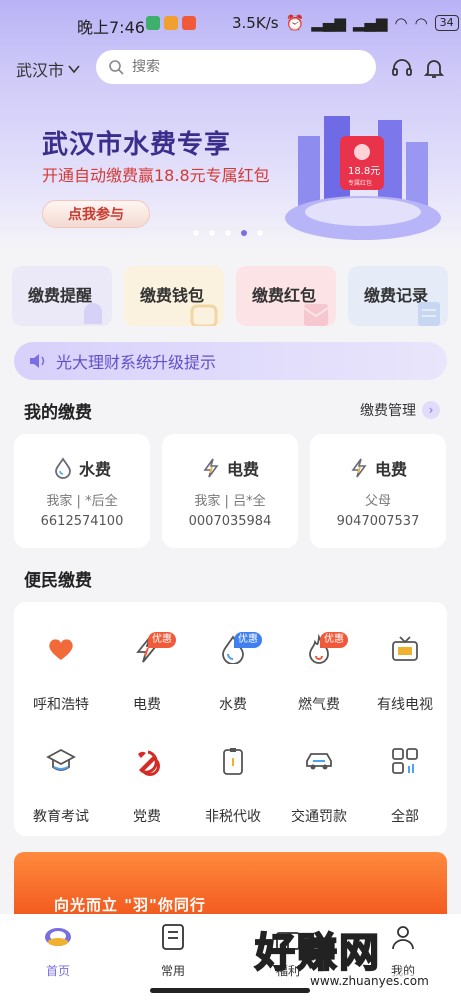 This screenshot has height=1000, width=461. I want to click on service-label: 交通罚款, so click(319, 817).